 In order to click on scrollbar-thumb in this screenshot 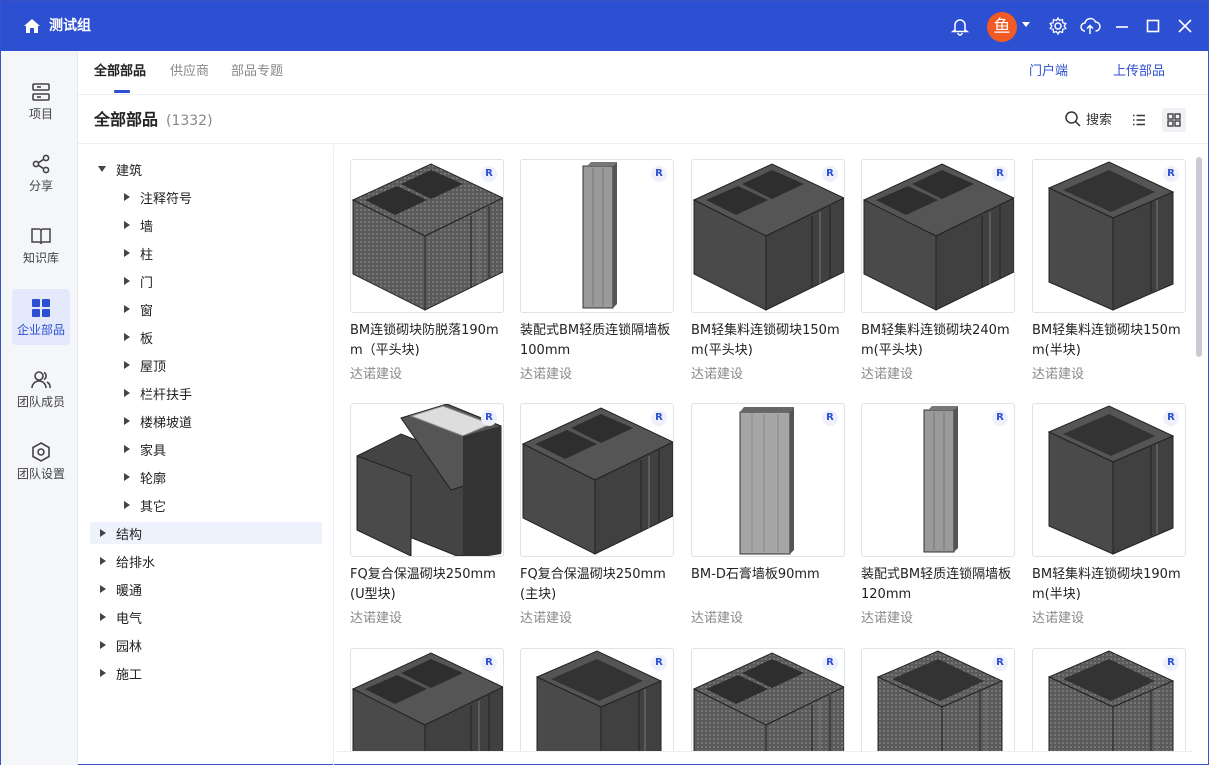, I will do `click(1199, 257)`.